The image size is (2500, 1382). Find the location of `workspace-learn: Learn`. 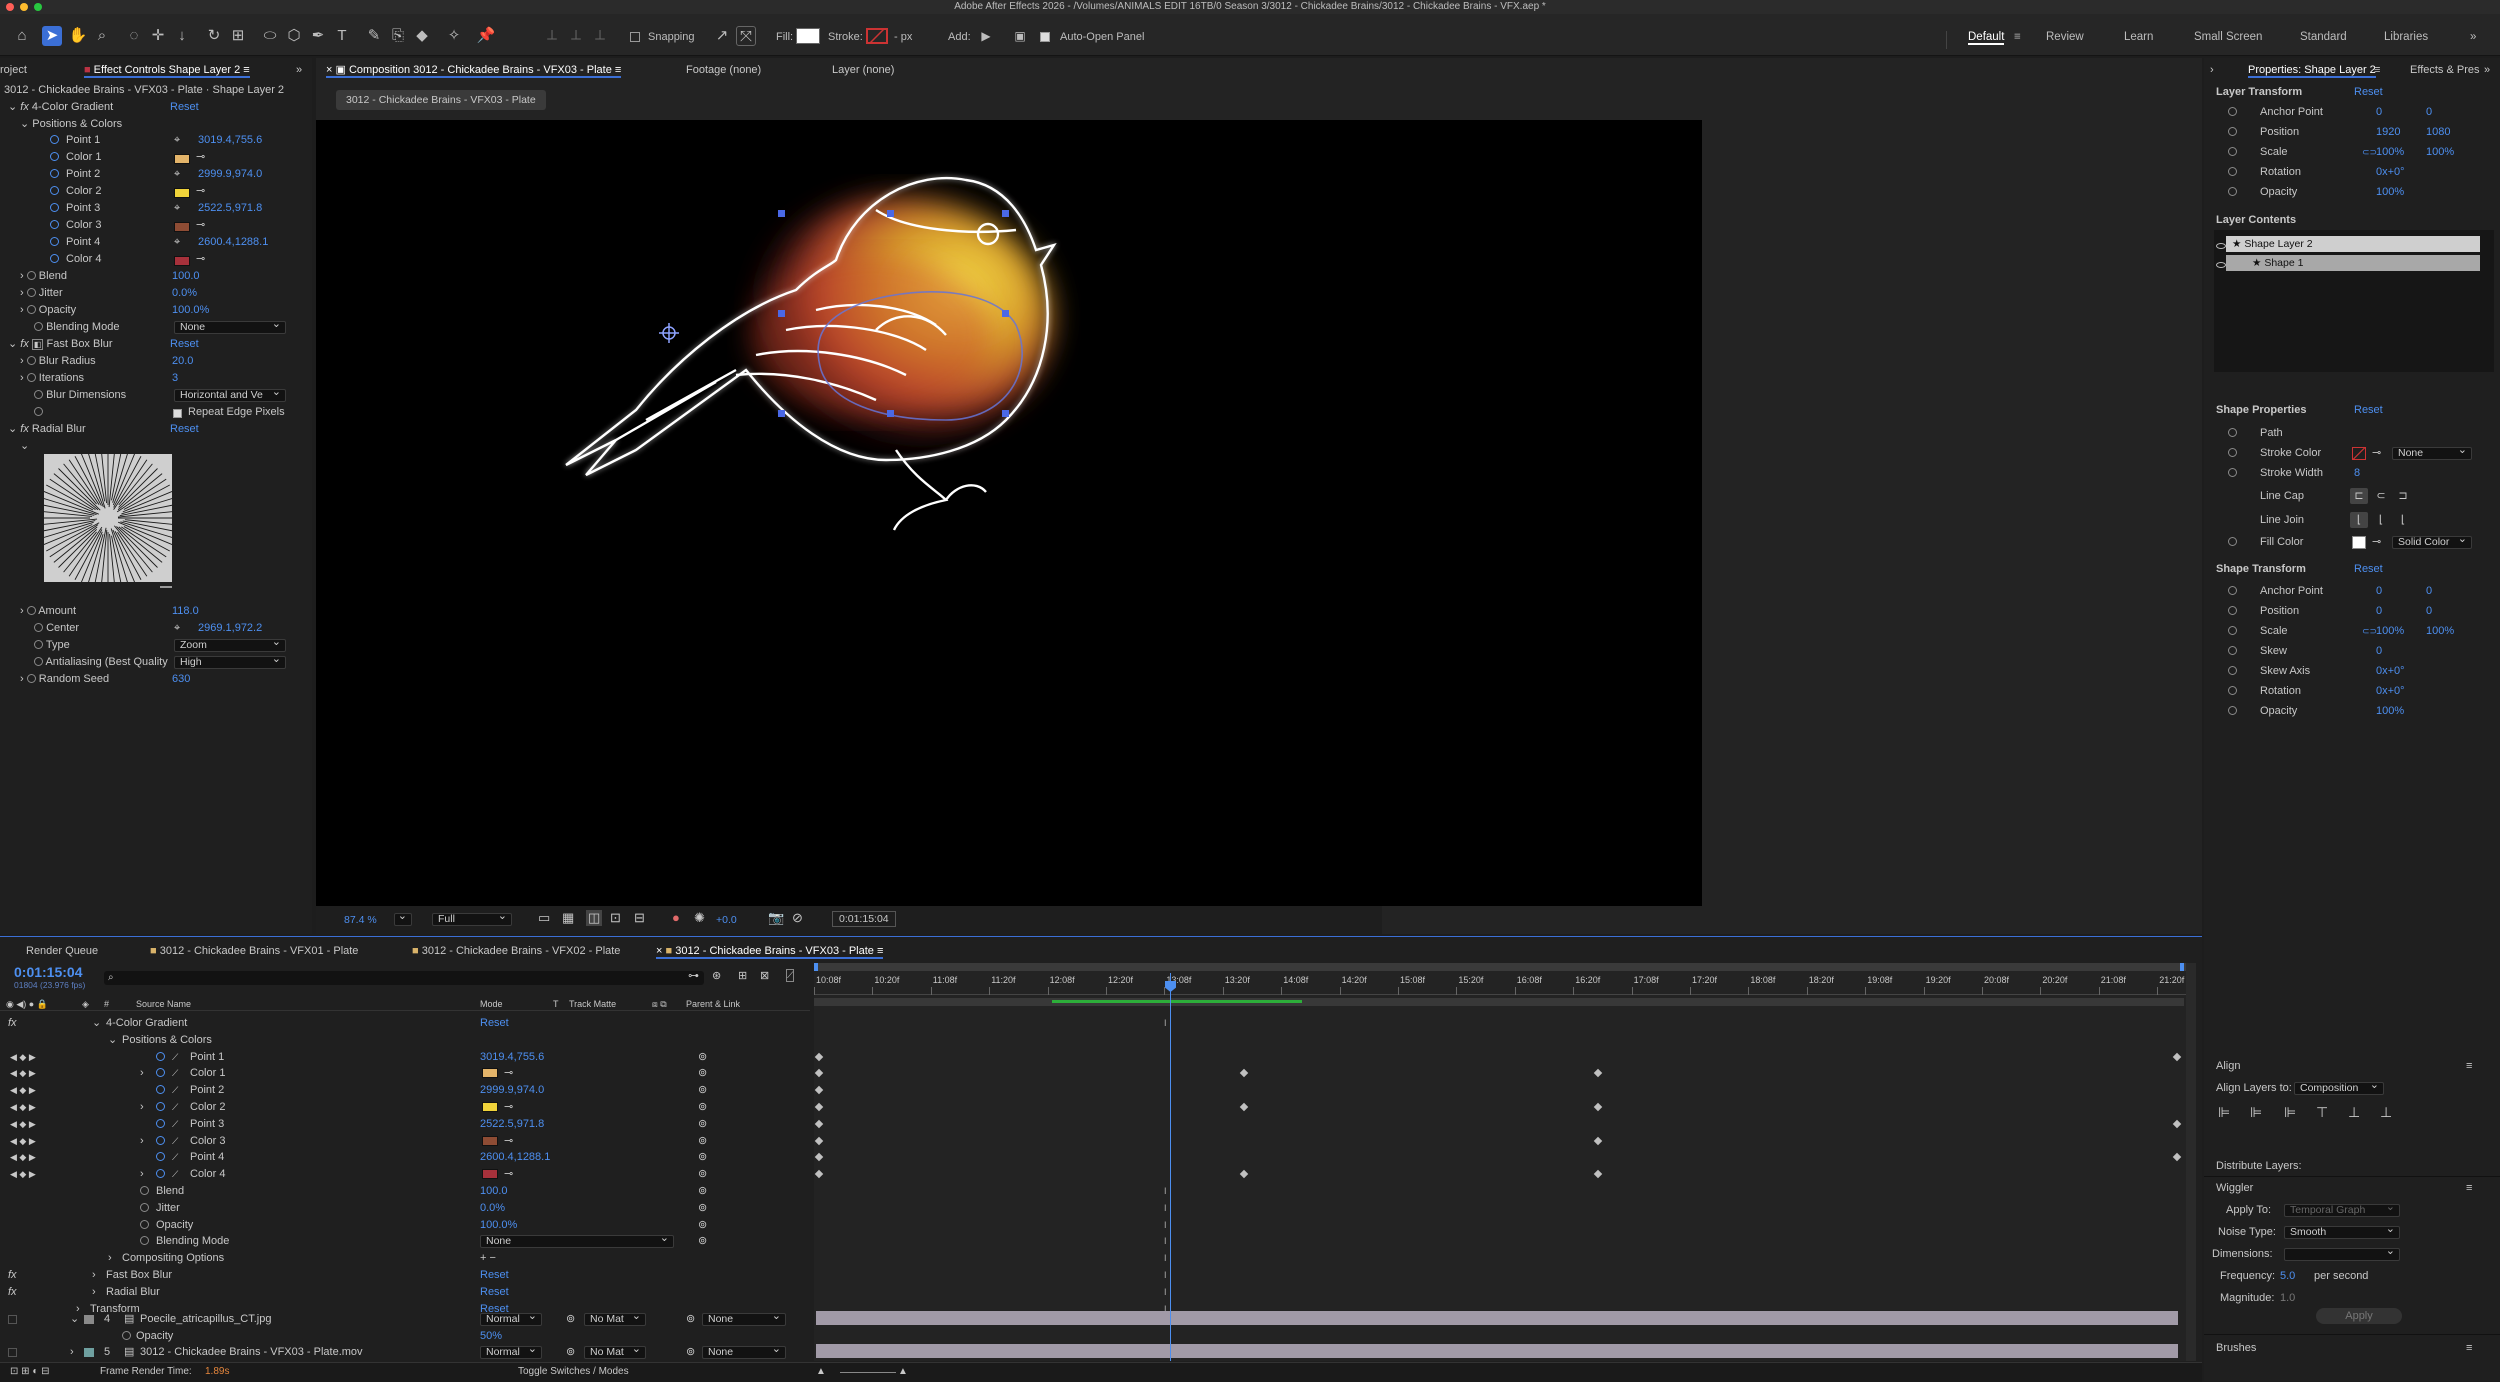

workspace-learn: Learn is located at coordinates (2138, 37).